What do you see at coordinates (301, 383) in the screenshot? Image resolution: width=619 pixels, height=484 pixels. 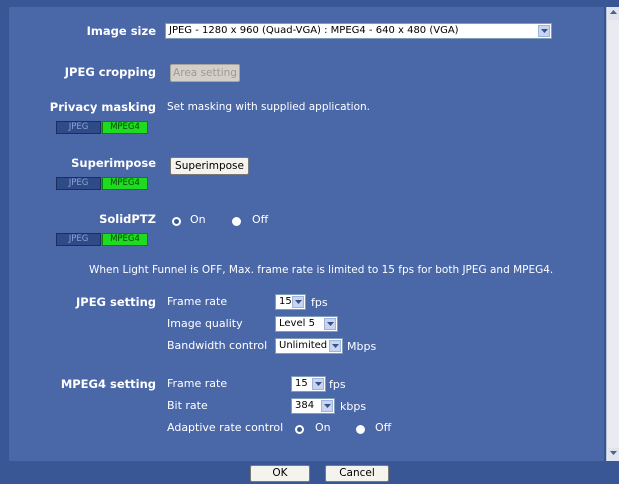 I see `mpeg4-frame-rate-value: 15` at bounding box center [301, 383].